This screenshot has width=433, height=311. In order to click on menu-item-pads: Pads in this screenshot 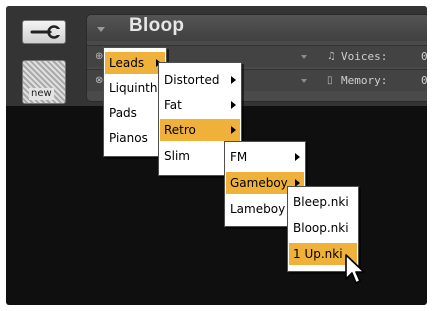, I will do `click(135, 113)`.